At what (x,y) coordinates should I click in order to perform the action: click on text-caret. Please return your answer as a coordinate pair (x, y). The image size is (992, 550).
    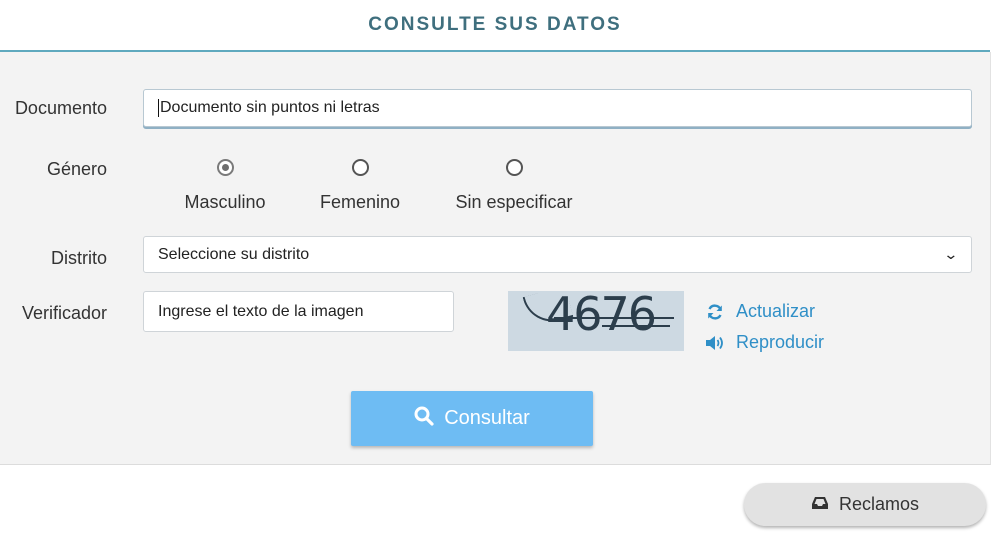
    Looking at the image, I should click on (158, 108).